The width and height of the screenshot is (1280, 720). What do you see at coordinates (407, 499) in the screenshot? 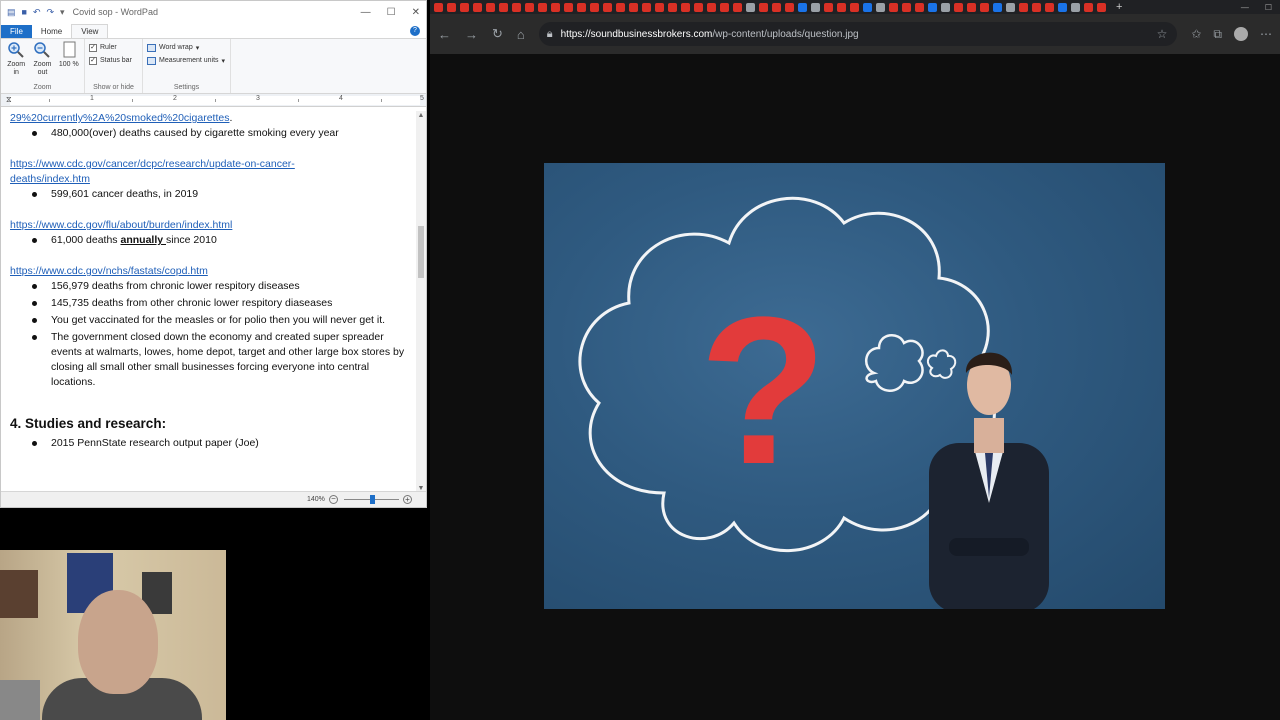
I see `zoom-in-small-button: +` at bounding box center [407, 499].